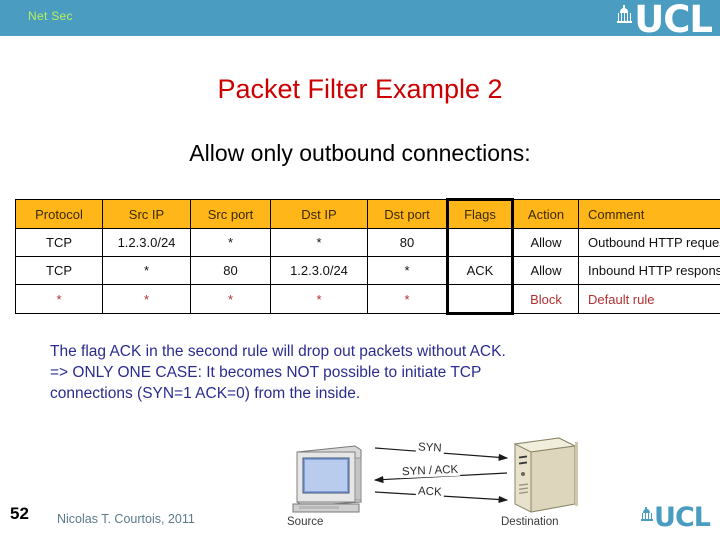 The height and width of the screenshot is (540, 720). I want to click on column-header-src-port: Src port, so click(230, 214).